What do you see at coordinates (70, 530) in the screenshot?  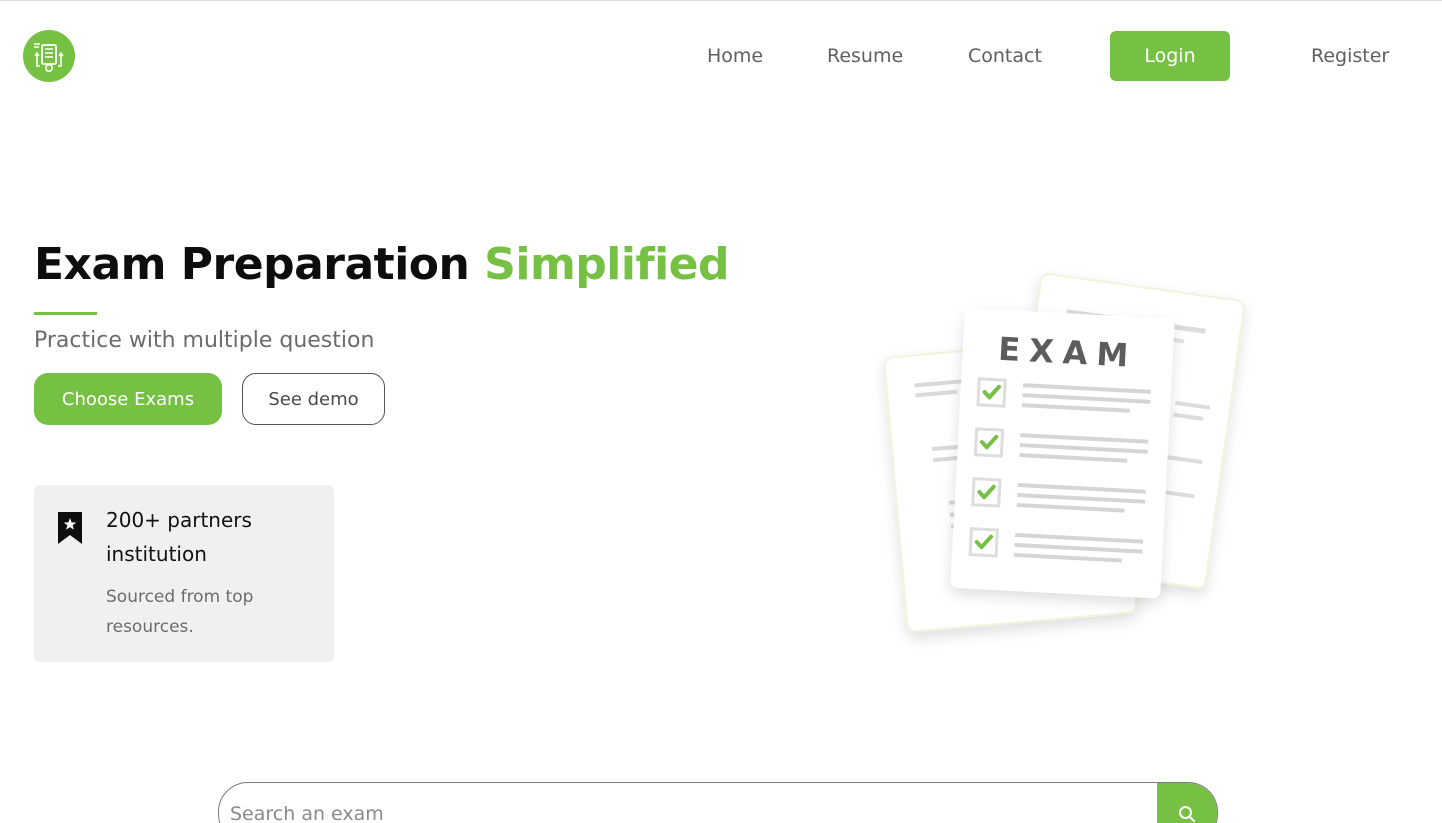 I see `bookmark-star-icon` at bounding box center [70, 530].